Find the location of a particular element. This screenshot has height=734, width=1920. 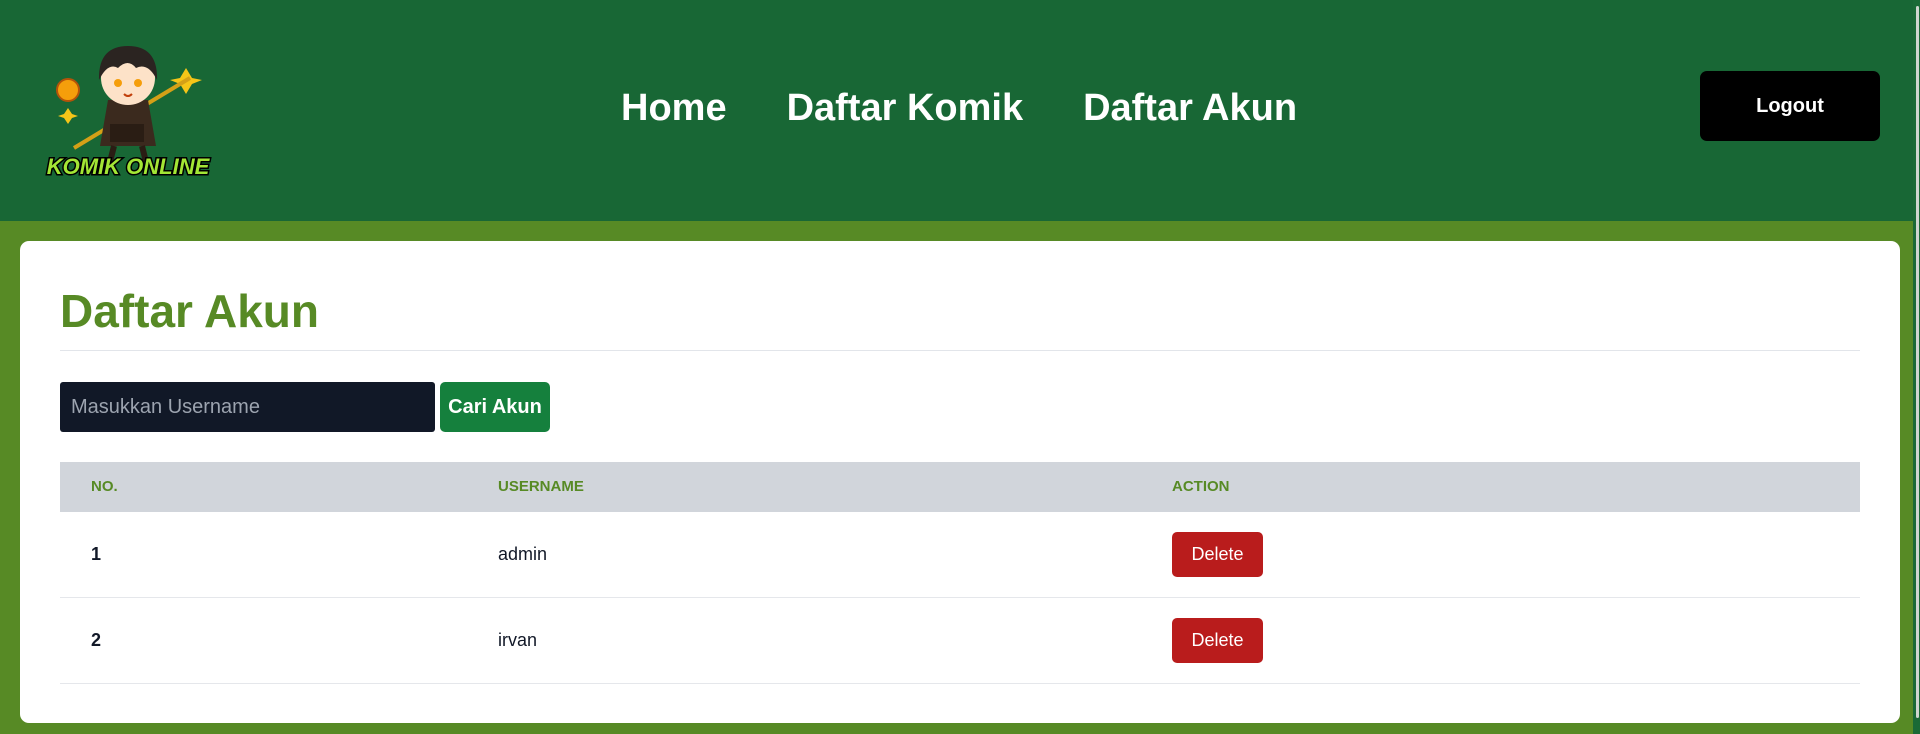

main-nav: Home Daftar Komik Daftar Akun is located at coordinates (959, 108).